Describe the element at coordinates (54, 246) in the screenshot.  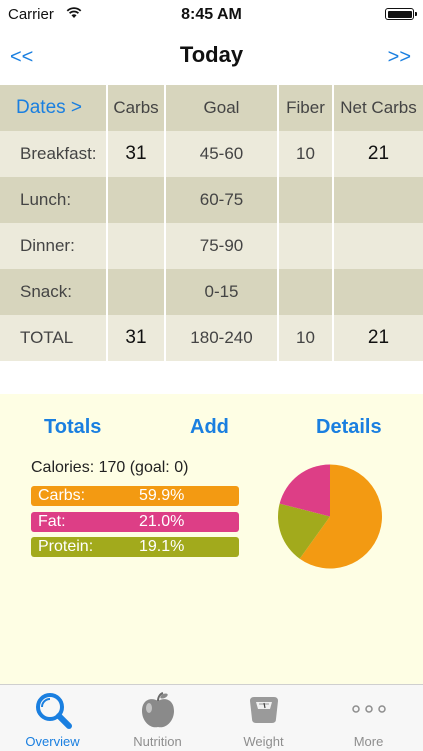
I see `row-label: Dinner:` at that location.